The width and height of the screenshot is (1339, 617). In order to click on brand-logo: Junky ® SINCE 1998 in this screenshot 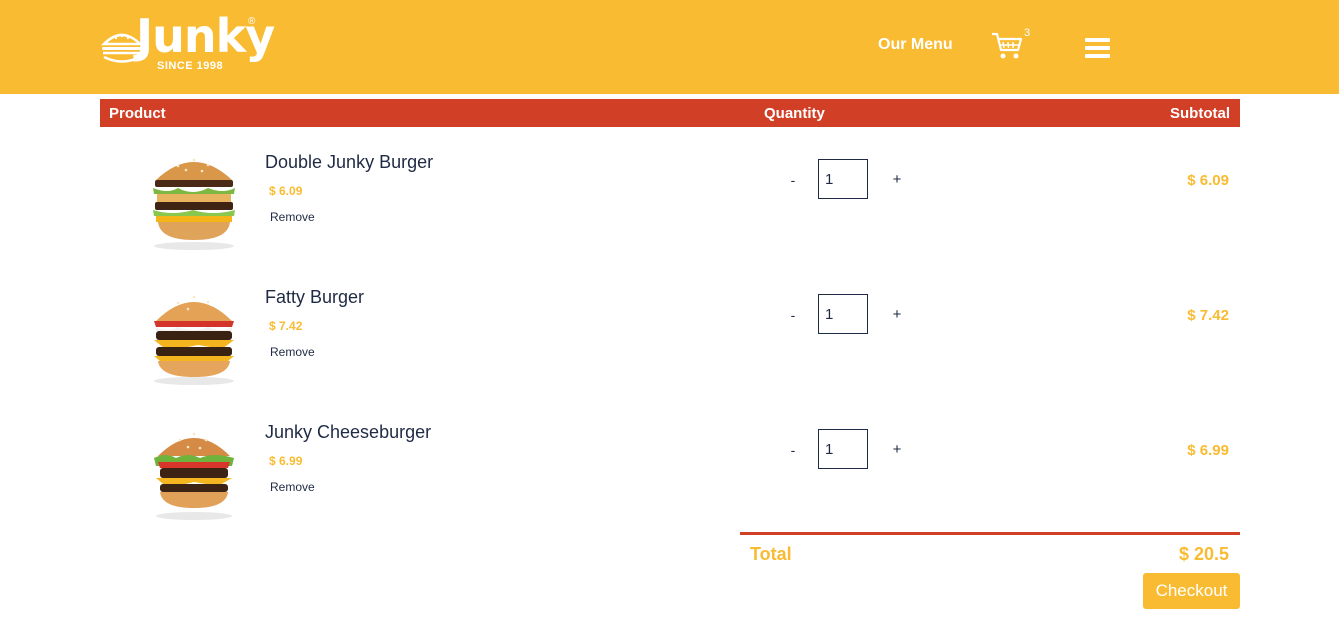, I will do `click(187, 41)`.